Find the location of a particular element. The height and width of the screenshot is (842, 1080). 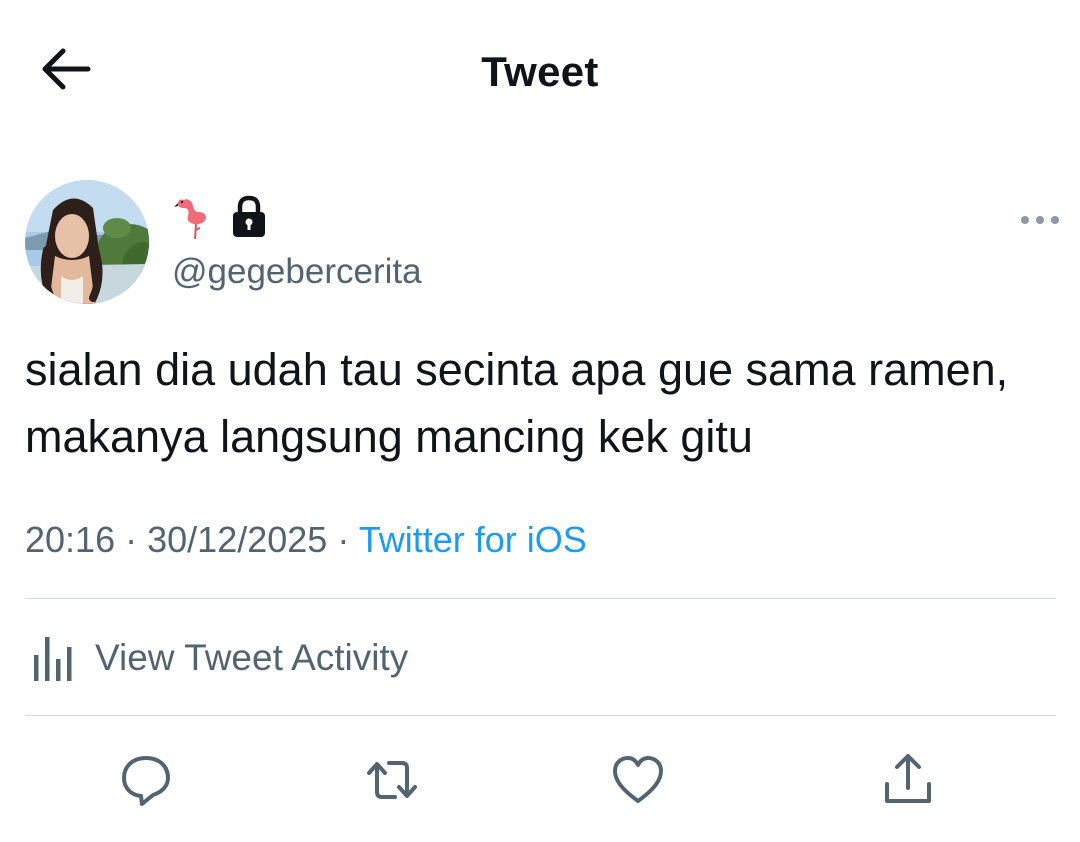

view-tweet-activity-button: View Tweet Activity is located at coordinates (216, 658).